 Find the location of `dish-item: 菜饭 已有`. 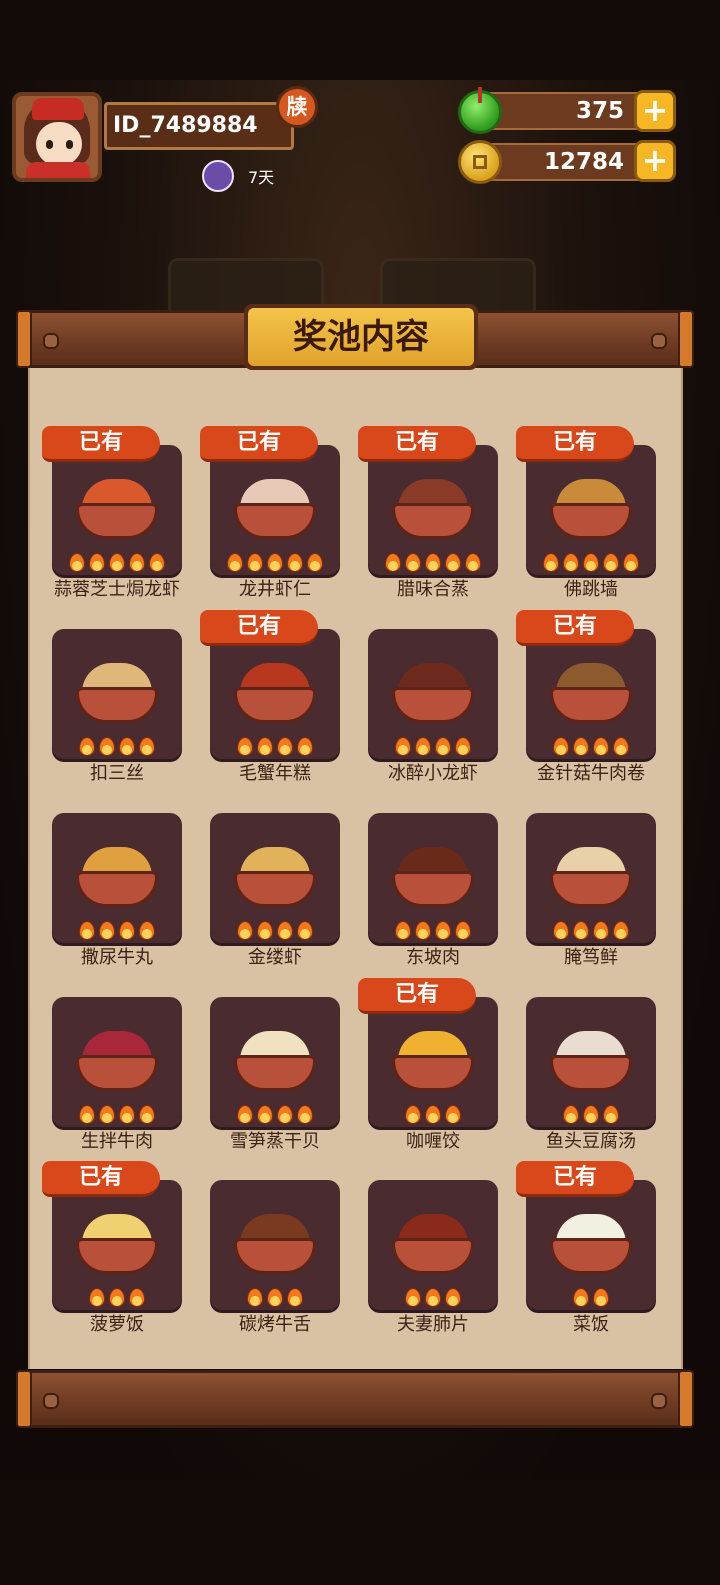

dish-item: 菜饭 已有 is located at coordinates (592, 1242).